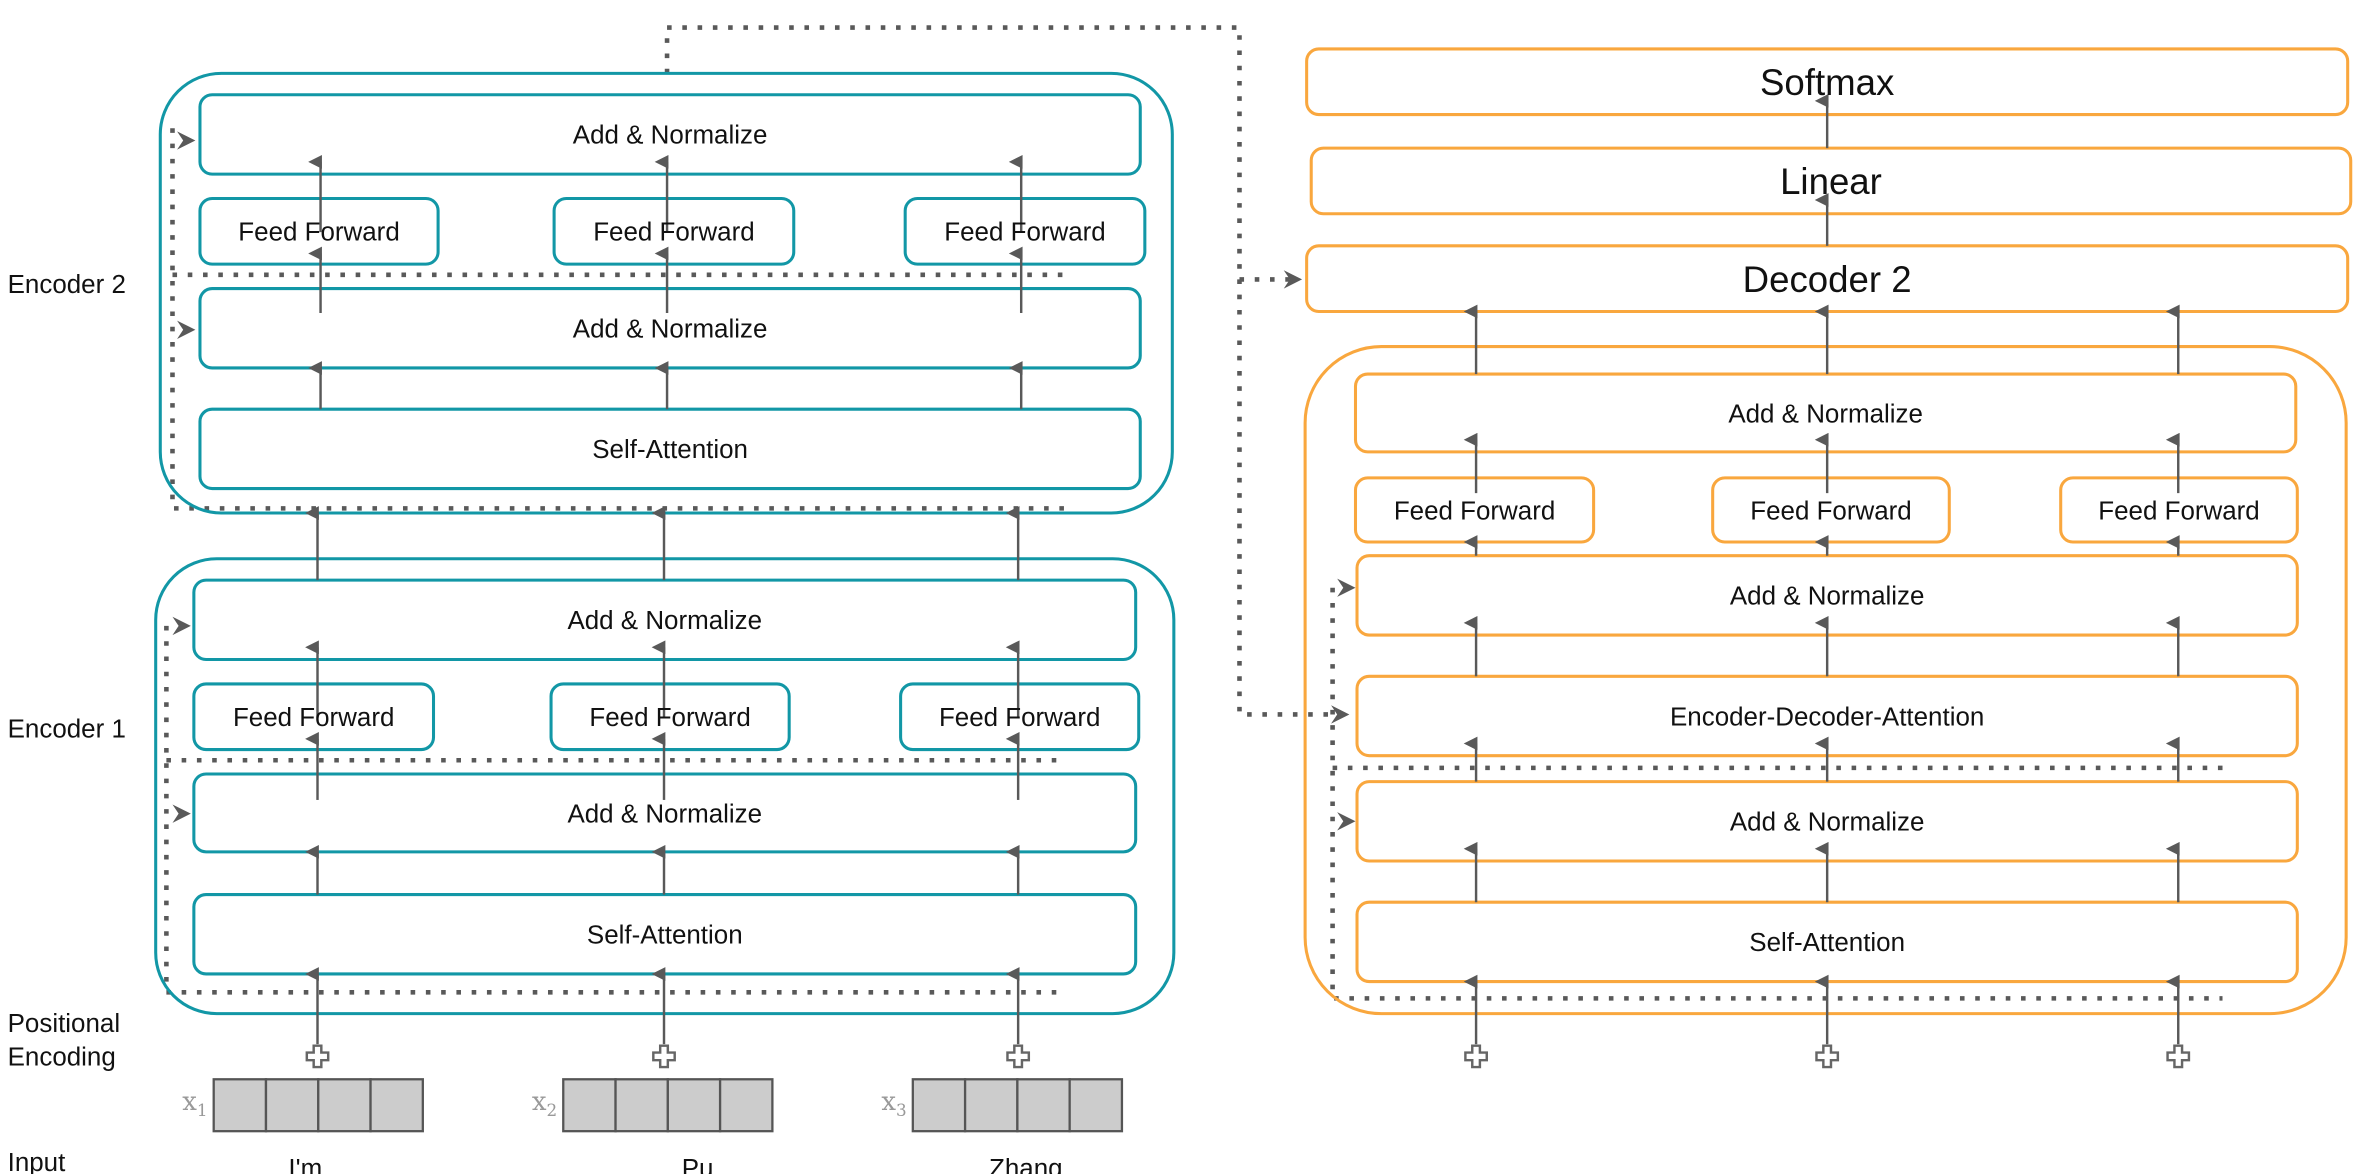  What do you see at coordinates (664, 814) in the screenshot?
I see `encoder1-add-normalize-mid-label: Add & Normalize` at bounding box center [664, 814].